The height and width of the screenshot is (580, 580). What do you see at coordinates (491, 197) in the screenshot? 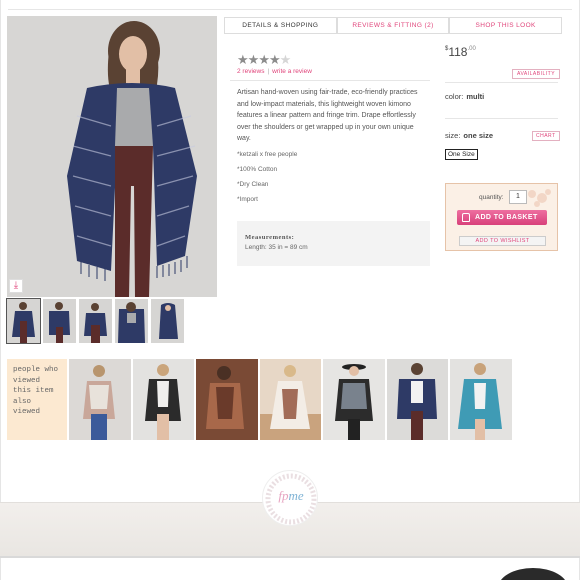
I see `quantity-label: quantity:` at bounding box center [491, 197].